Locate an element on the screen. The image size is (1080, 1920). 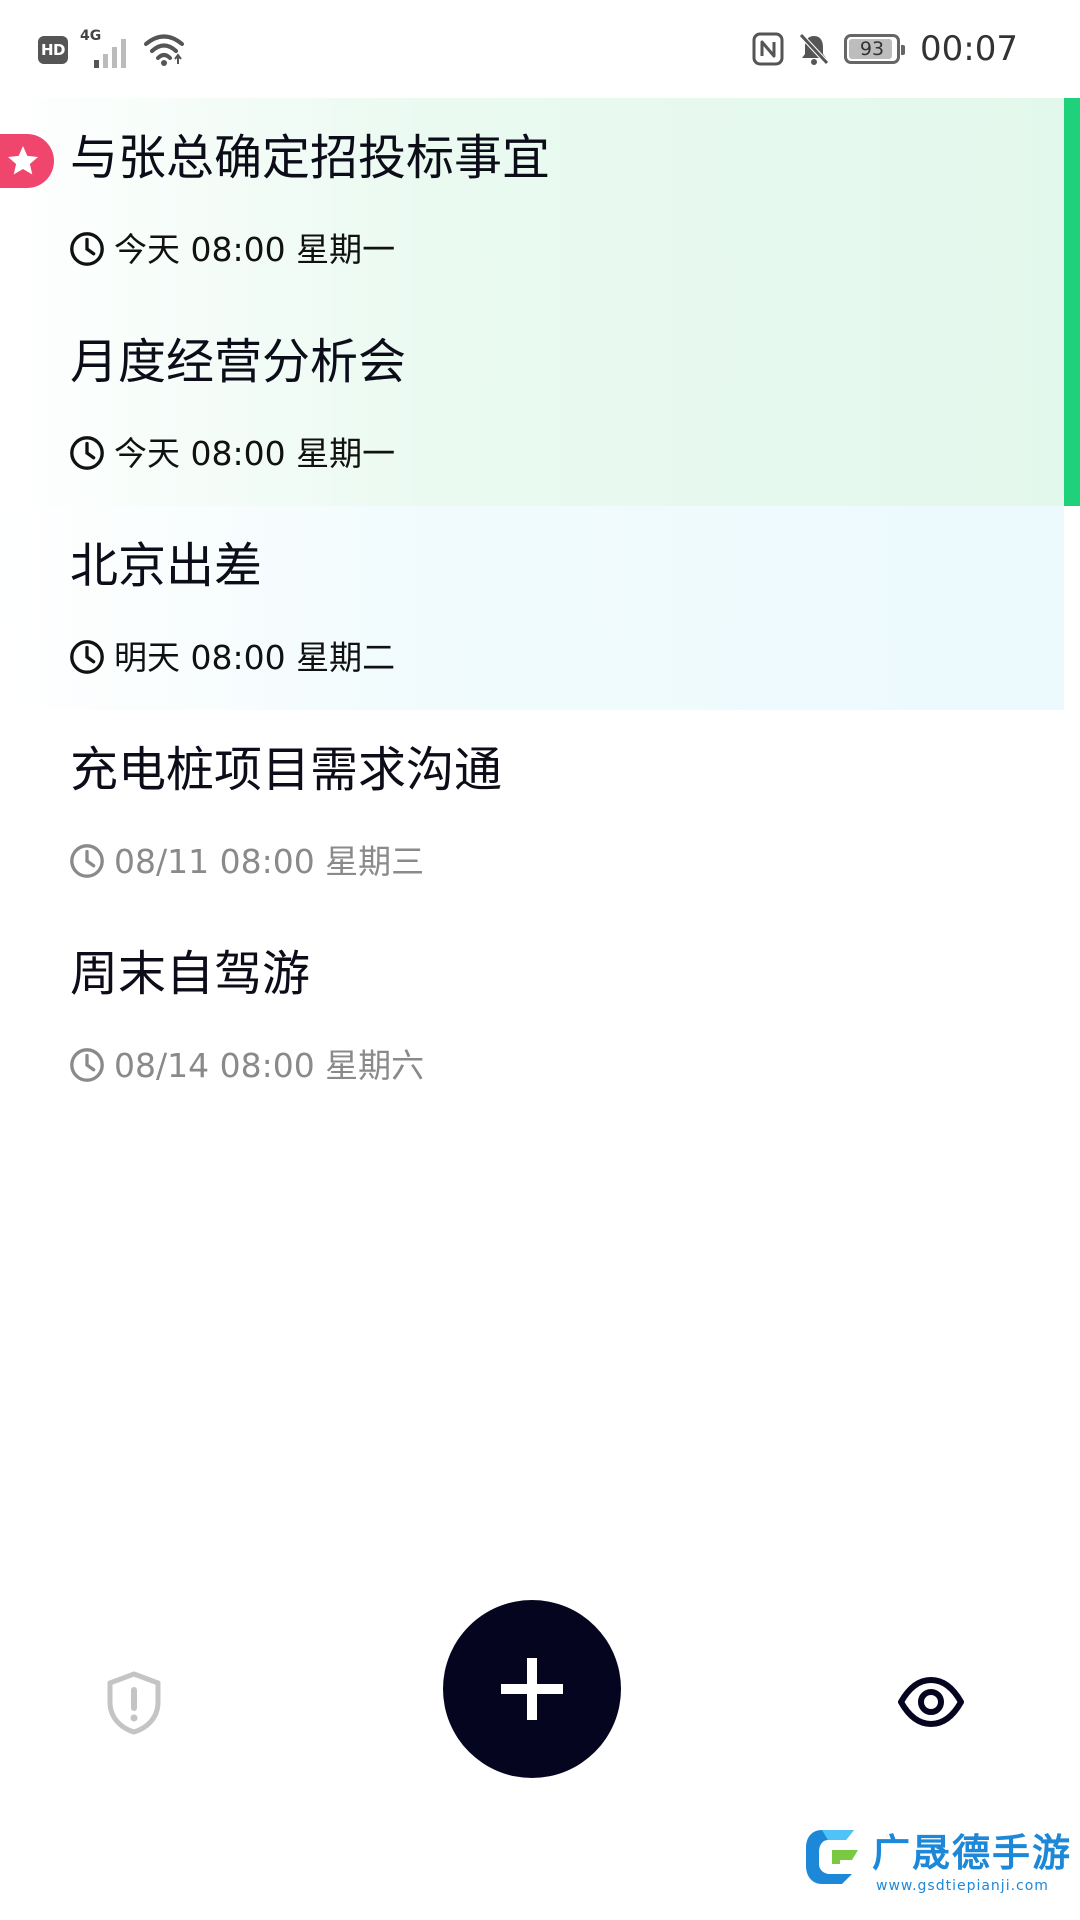
status-bar: HD 4G 93 00:07 is located at coordinates (540, 50).